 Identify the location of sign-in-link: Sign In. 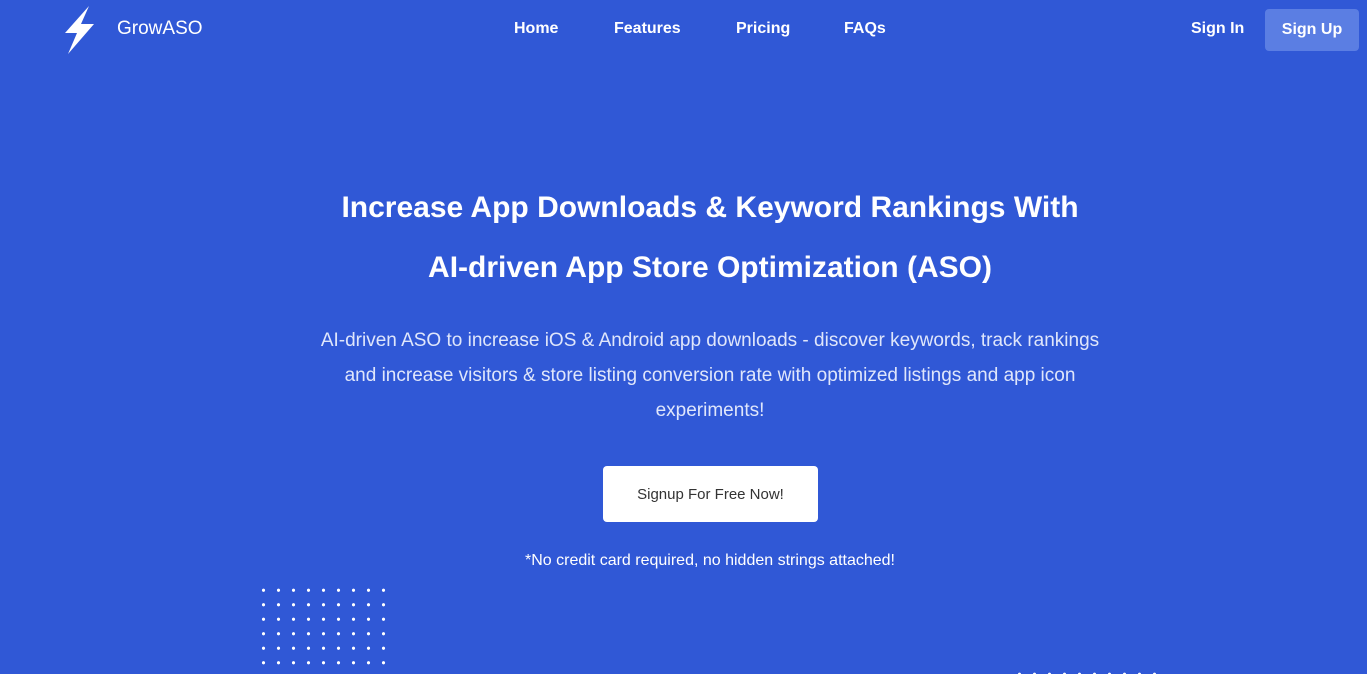
(1217, 29).